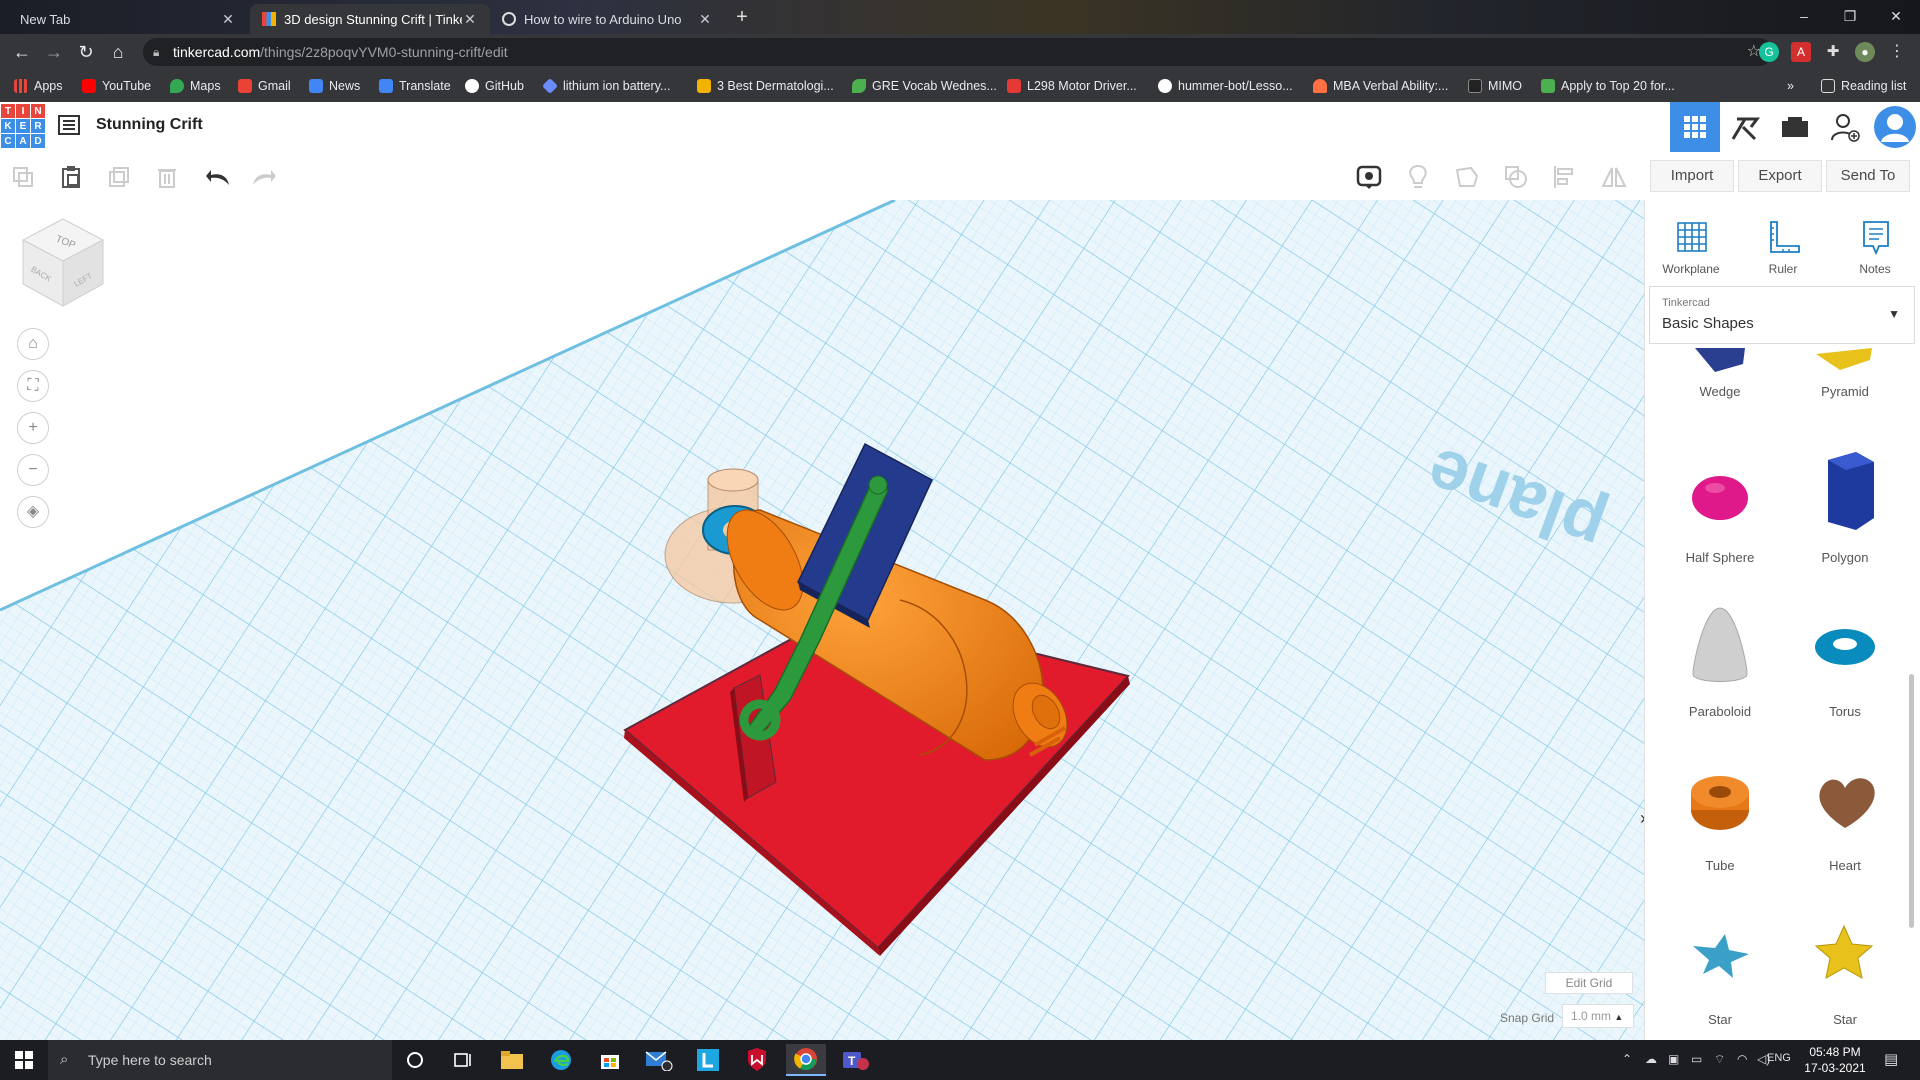  Describe the element at coordinates (659, 1060) in the screenshot. I see `mail-icon` at that location.